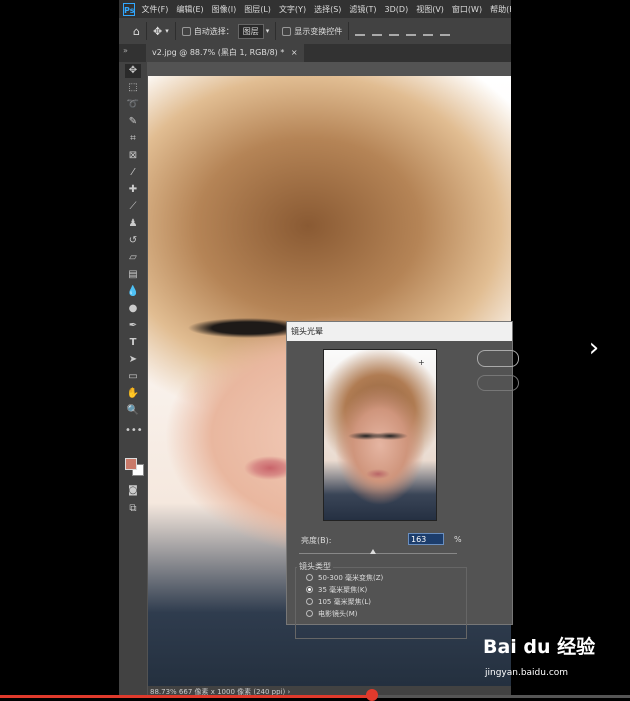 This screenshot has width=630, height=701. What do you see at coordinates (133, 394) in the screenshot?
I see `hand-tool-icon: ✋` at bounding box center [133, 394].